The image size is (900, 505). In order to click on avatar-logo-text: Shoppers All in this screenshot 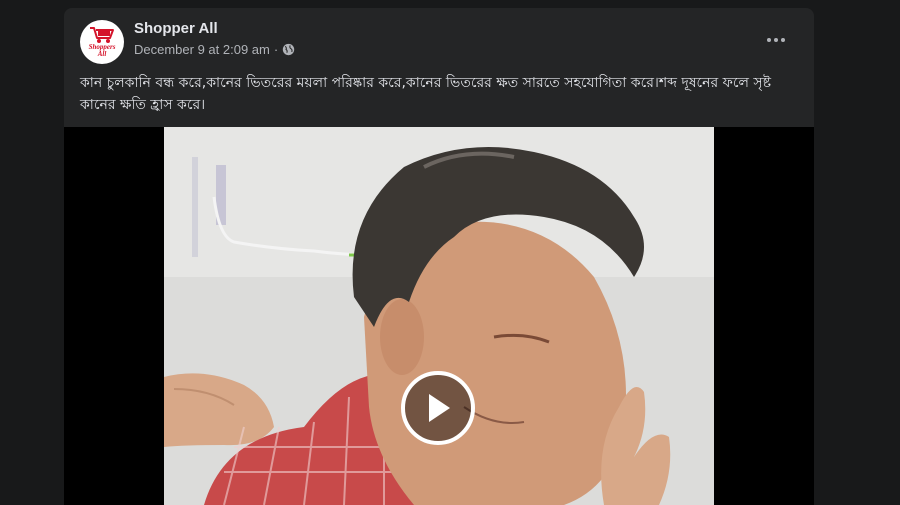, I will do `click(102, 51)`.